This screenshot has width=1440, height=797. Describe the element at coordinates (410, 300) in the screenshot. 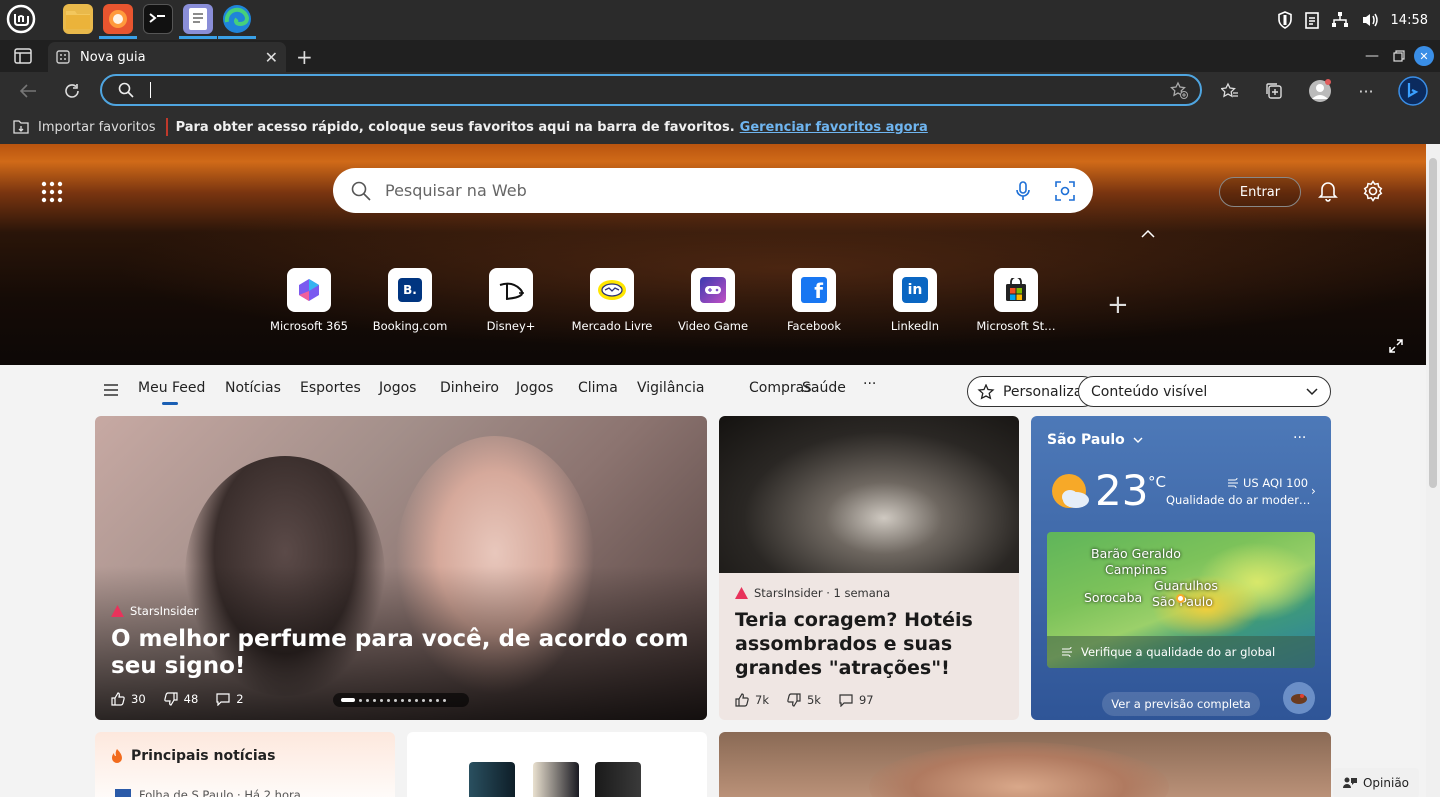

I see `quick-link-booking: B. Booking.com` at that location.